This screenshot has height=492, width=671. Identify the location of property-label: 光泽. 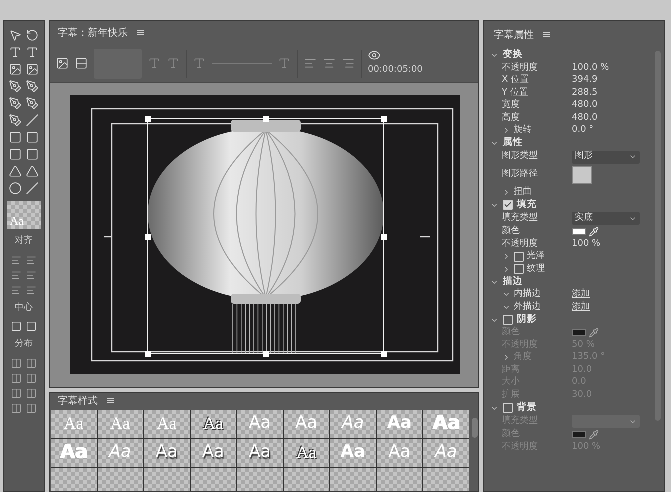
(536, 256).